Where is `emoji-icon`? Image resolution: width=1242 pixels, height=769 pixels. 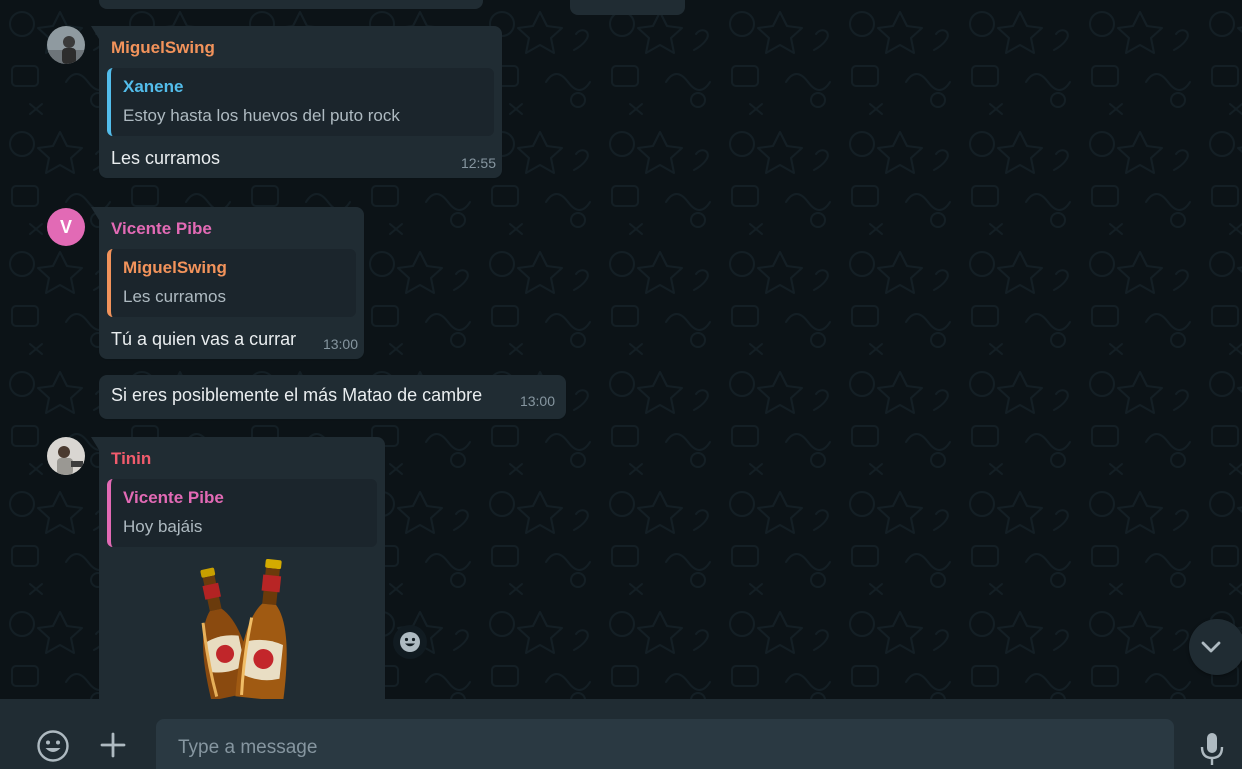 emoji-icon is located at coordinates (53, 746).